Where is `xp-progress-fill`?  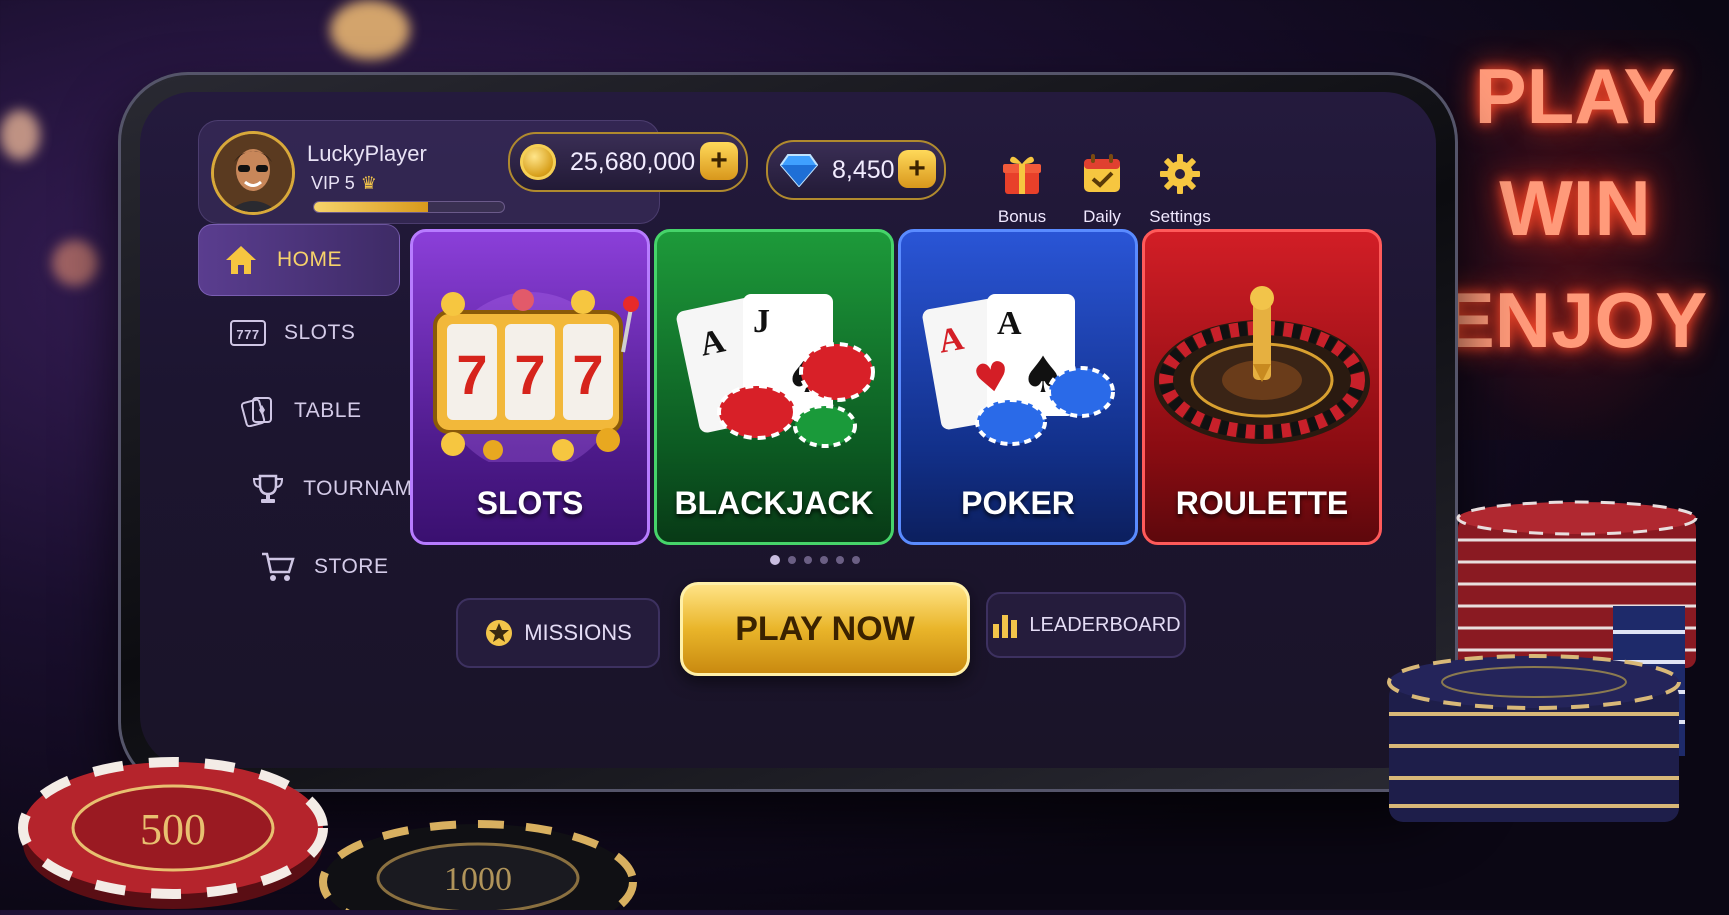
xp-progress-fill is located at coordinates (371, 207).